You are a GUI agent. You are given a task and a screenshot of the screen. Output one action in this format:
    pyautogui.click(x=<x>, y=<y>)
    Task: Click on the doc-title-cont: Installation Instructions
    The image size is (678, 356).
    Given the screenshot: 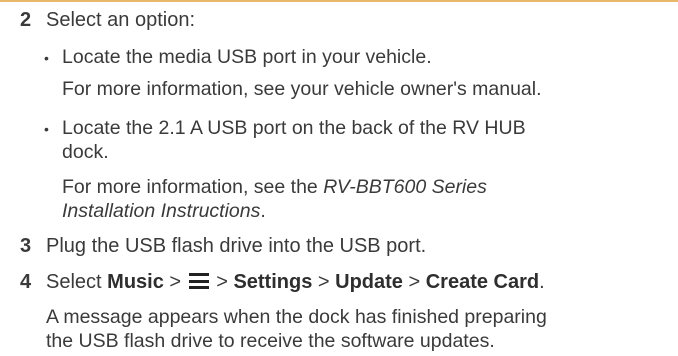 What is the action you would take?
    pyautogui.click(x=161, y=211)
    